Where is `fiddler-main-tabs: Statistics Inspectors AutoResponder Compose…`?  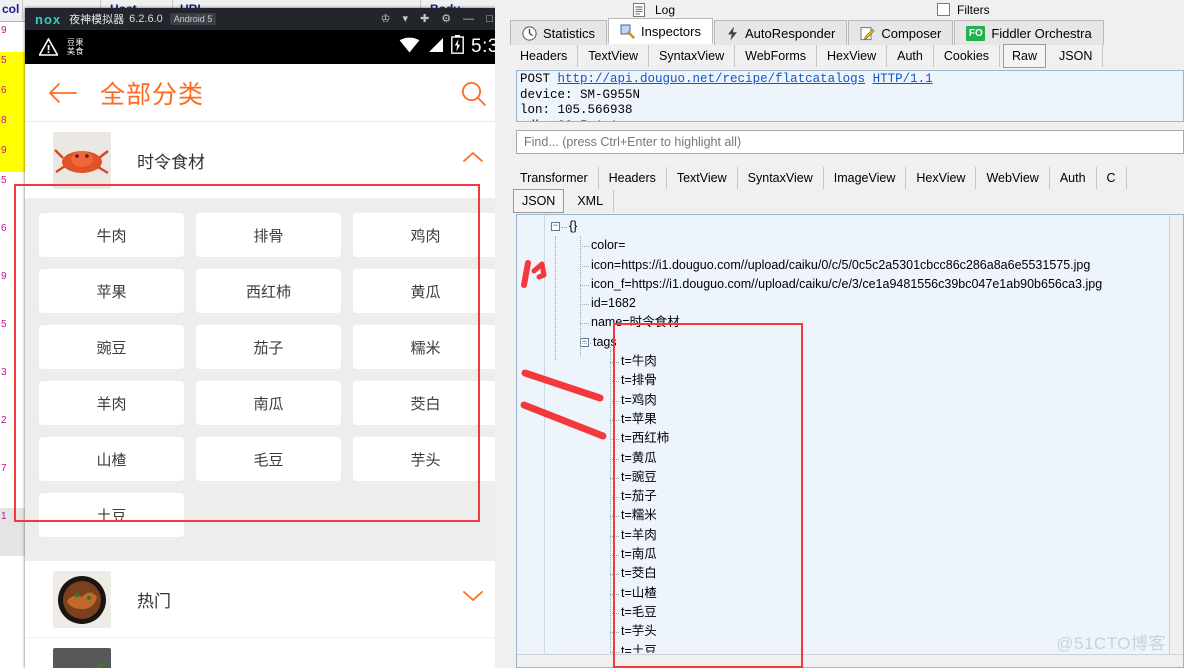 fiddler-main-tabs: Statistics Inspectors AutoResponder Compose… is located at coordinates (847, 31).